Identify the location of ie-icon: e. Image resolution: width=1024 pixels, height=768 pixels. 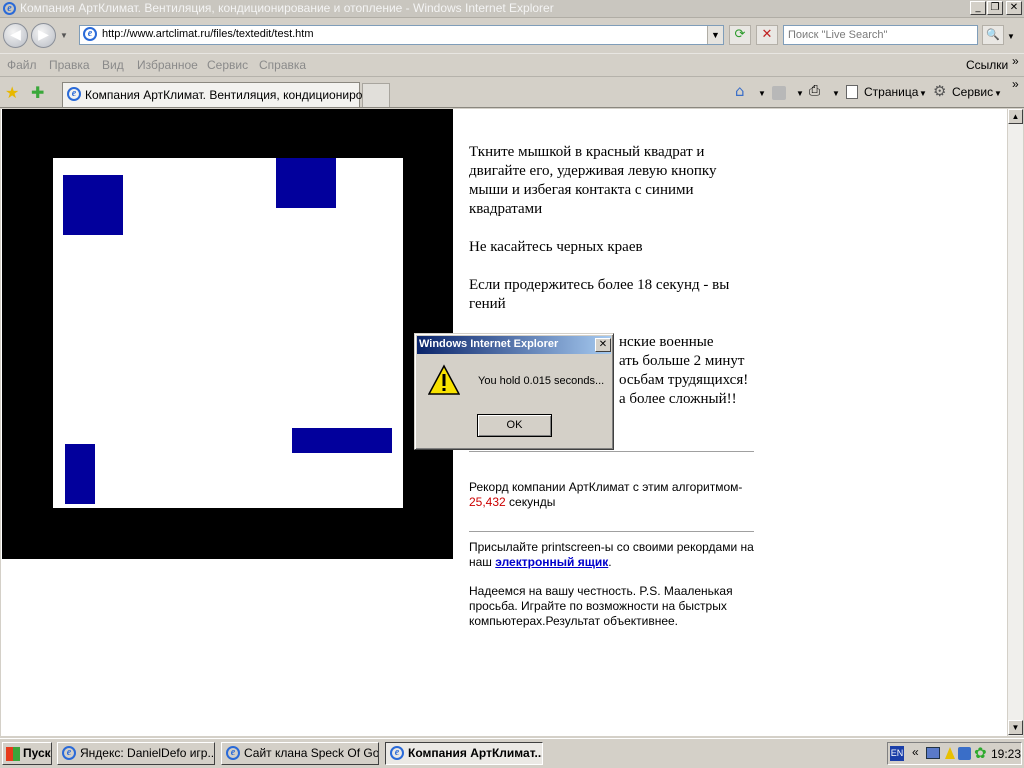
(9, 8).